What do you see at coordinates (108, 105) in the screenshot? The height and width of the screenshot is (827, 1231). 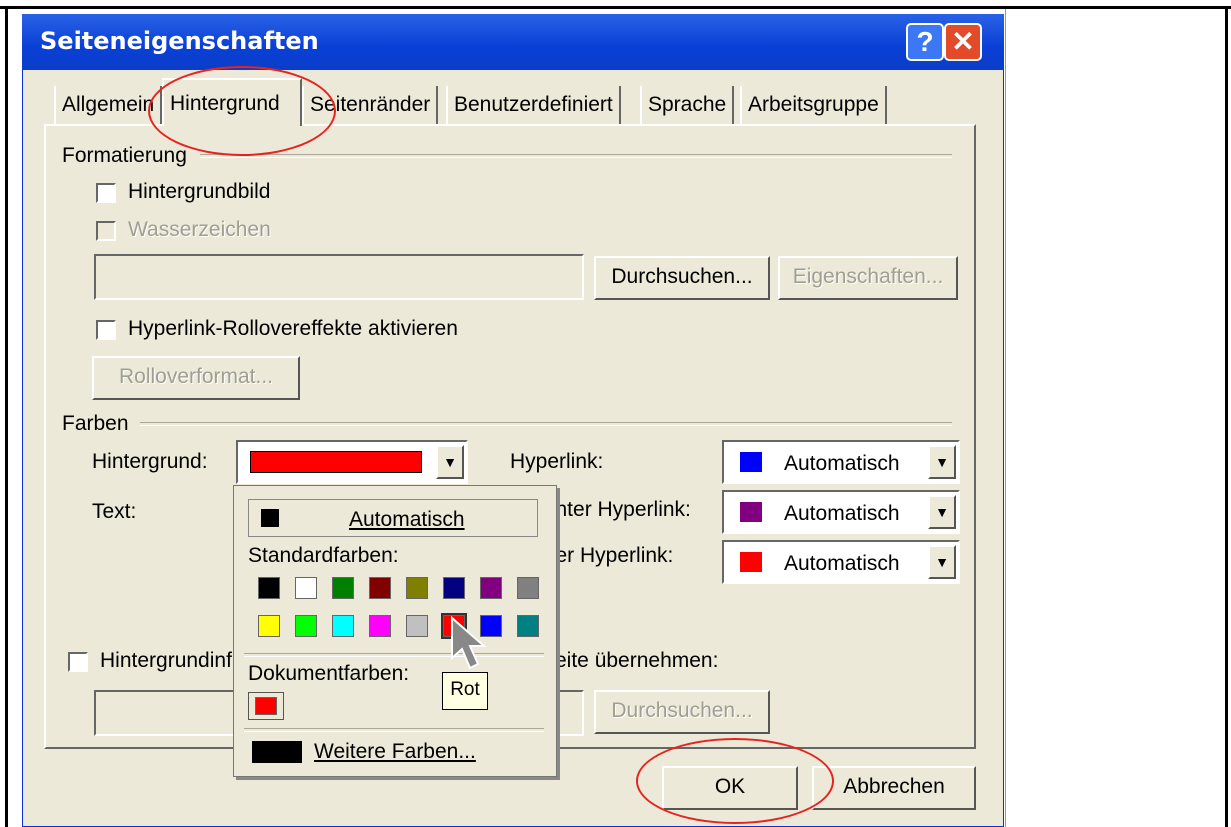 I see `tab-allgemein: Allgemein` at bounding box center [108, 105].